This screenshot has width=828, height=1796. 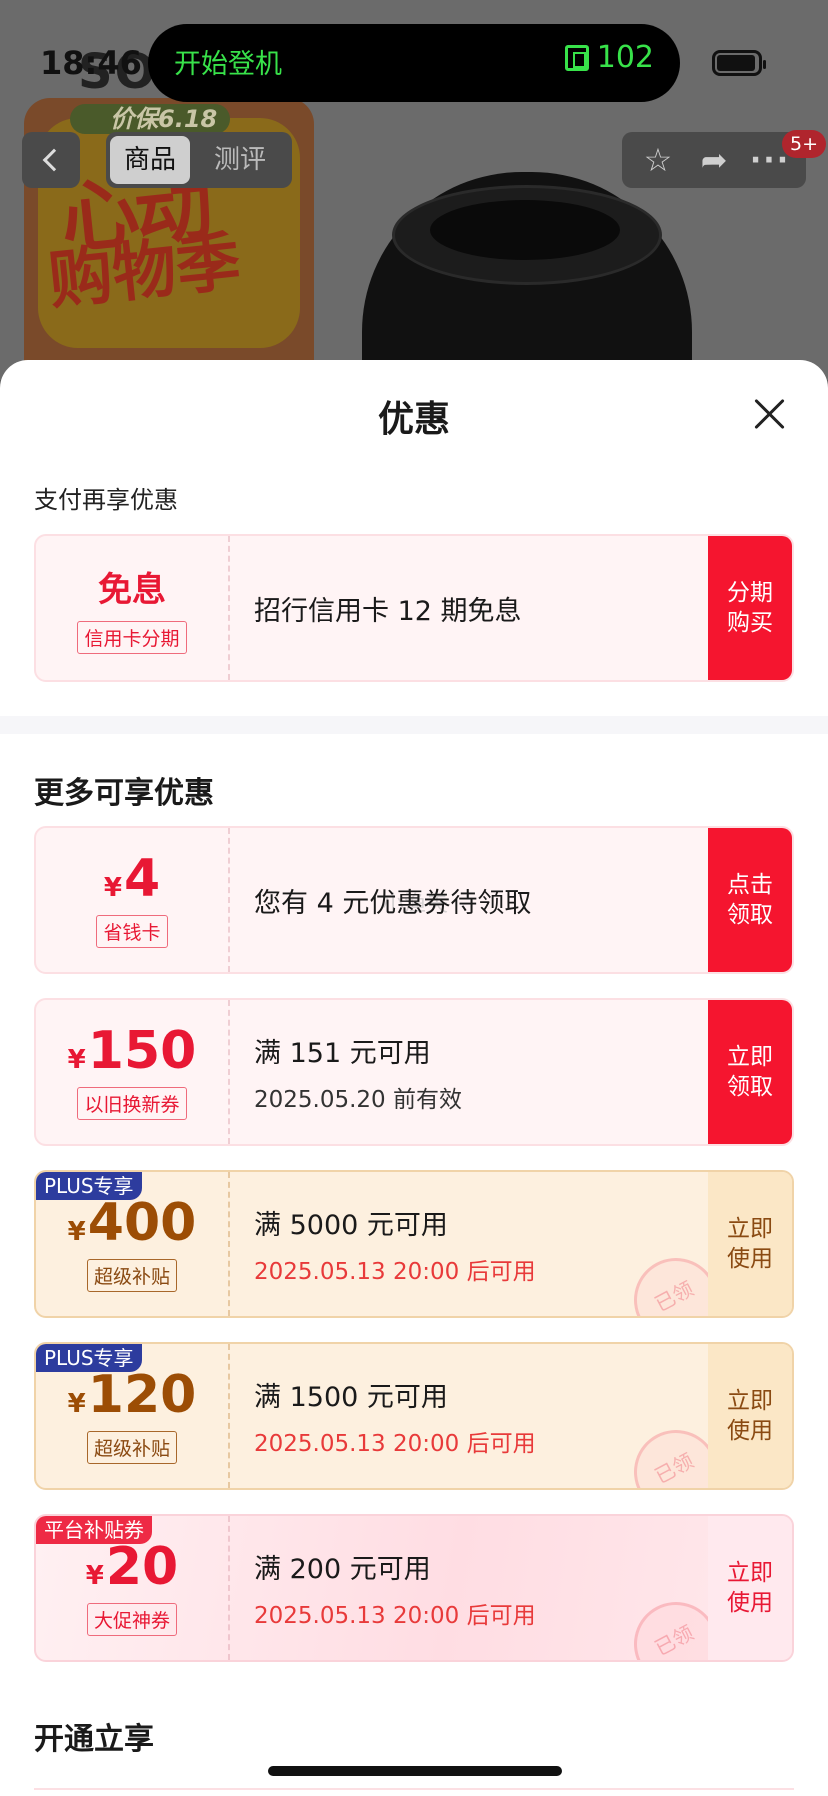 I want to click on coupon-condition: 满 1500 元可用, so click(x=351, y=1397).